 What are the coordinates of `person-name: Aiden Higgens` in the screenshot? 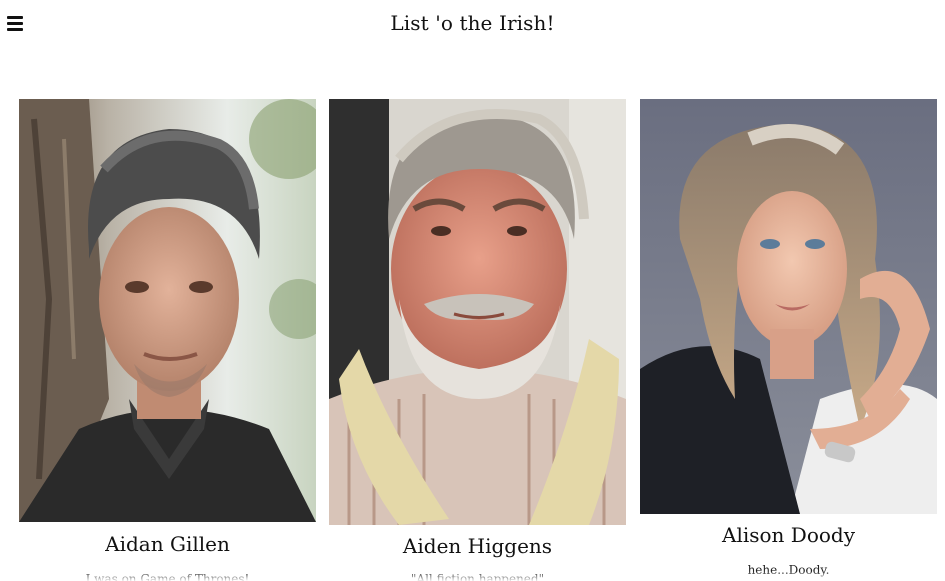 It's located at (477, 546).